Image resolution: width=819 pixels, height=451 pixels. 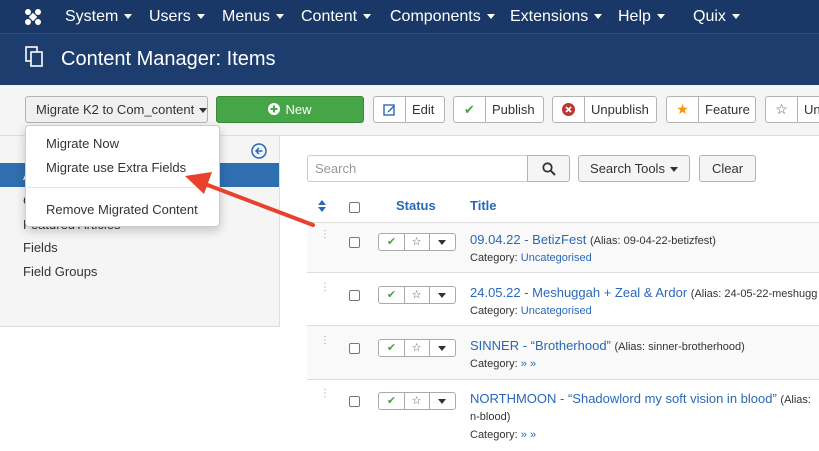 What do you see at coordinates (250, 199) in the screenshot?
I see `annotation-arrow-icon` at bounding box center [250, 199].